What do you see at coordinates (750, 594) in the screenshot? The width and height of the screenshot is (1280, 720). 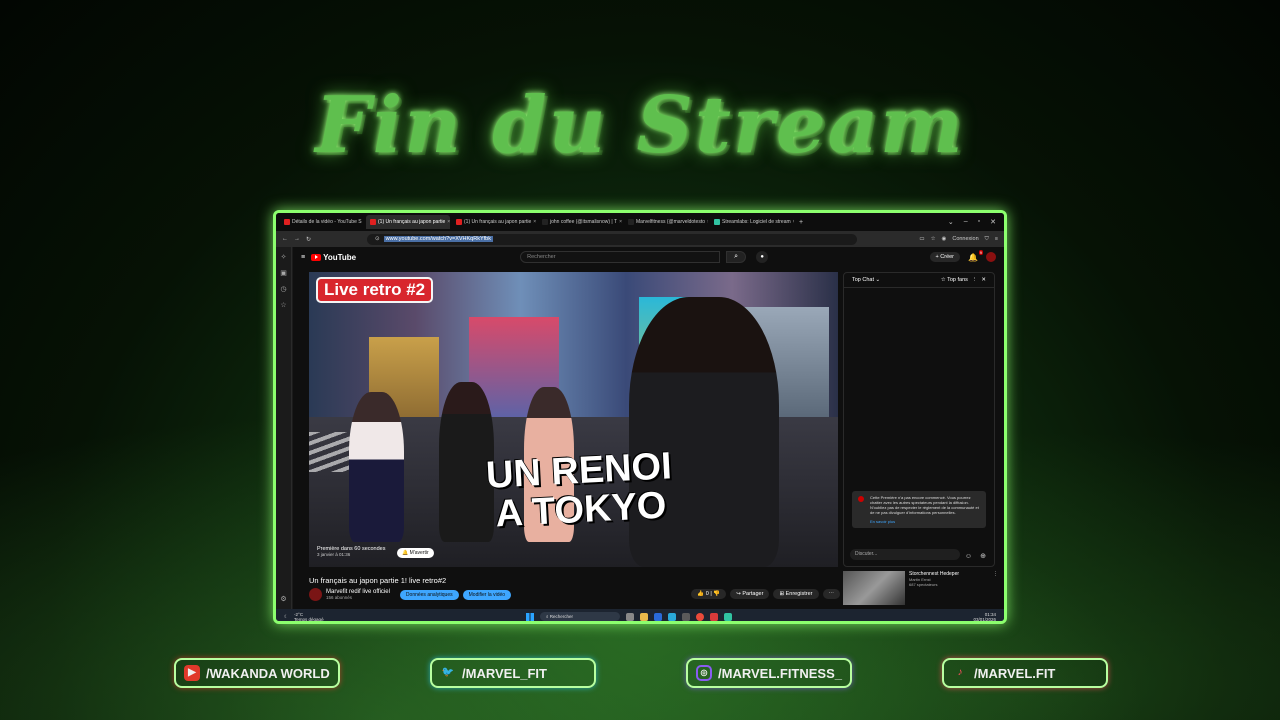 I see `share-button: ↪ Partager` at bounding box center [750, 594].